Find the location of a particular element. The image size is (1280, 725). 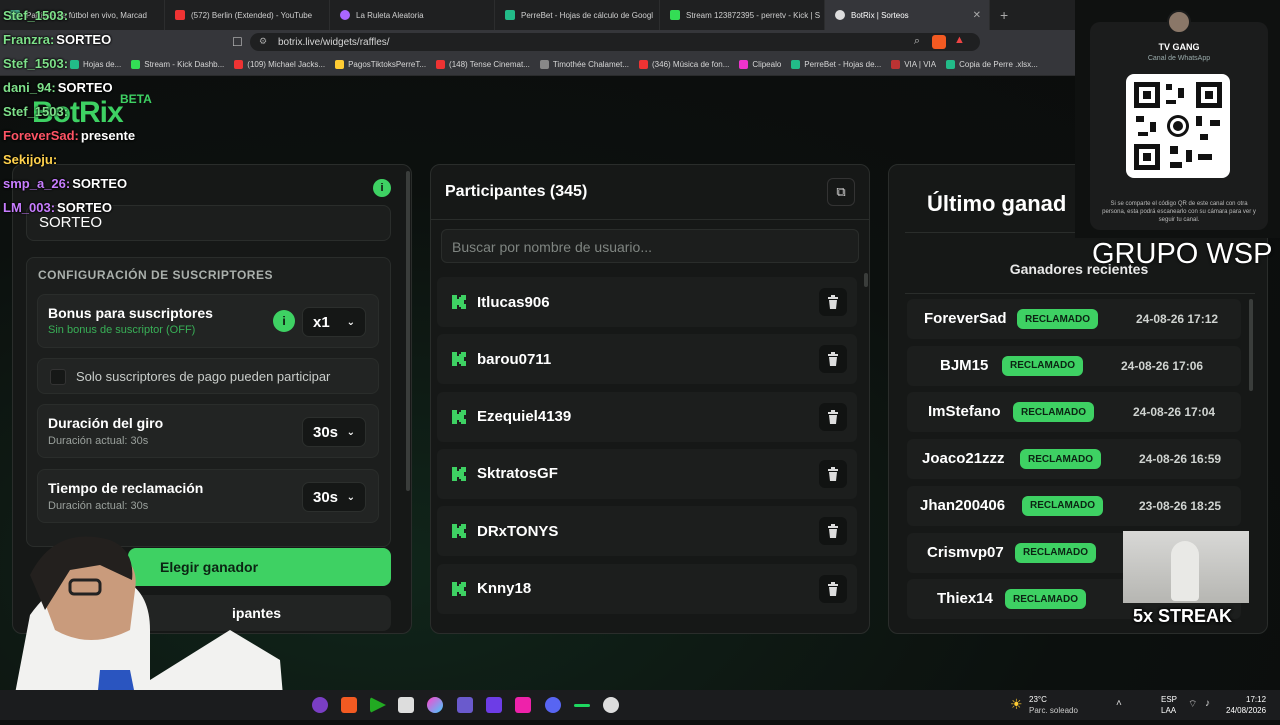

chat-username: Stef_1503: is located at coordinates (36, 111).